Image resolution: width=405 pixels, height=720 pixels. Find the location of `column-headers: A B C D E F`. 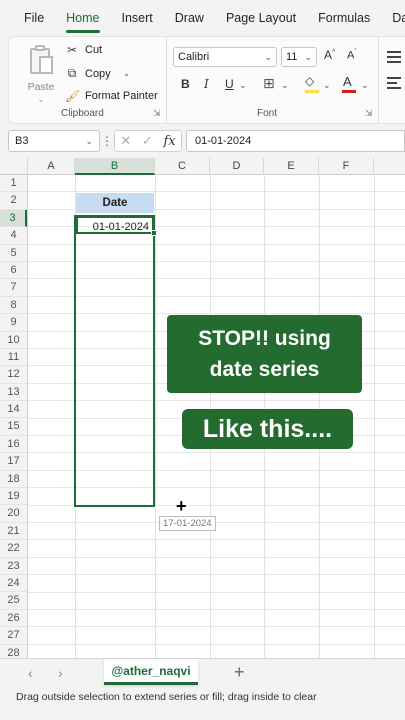

column-headers: A B C D E F is located at coordinates (202, 166).